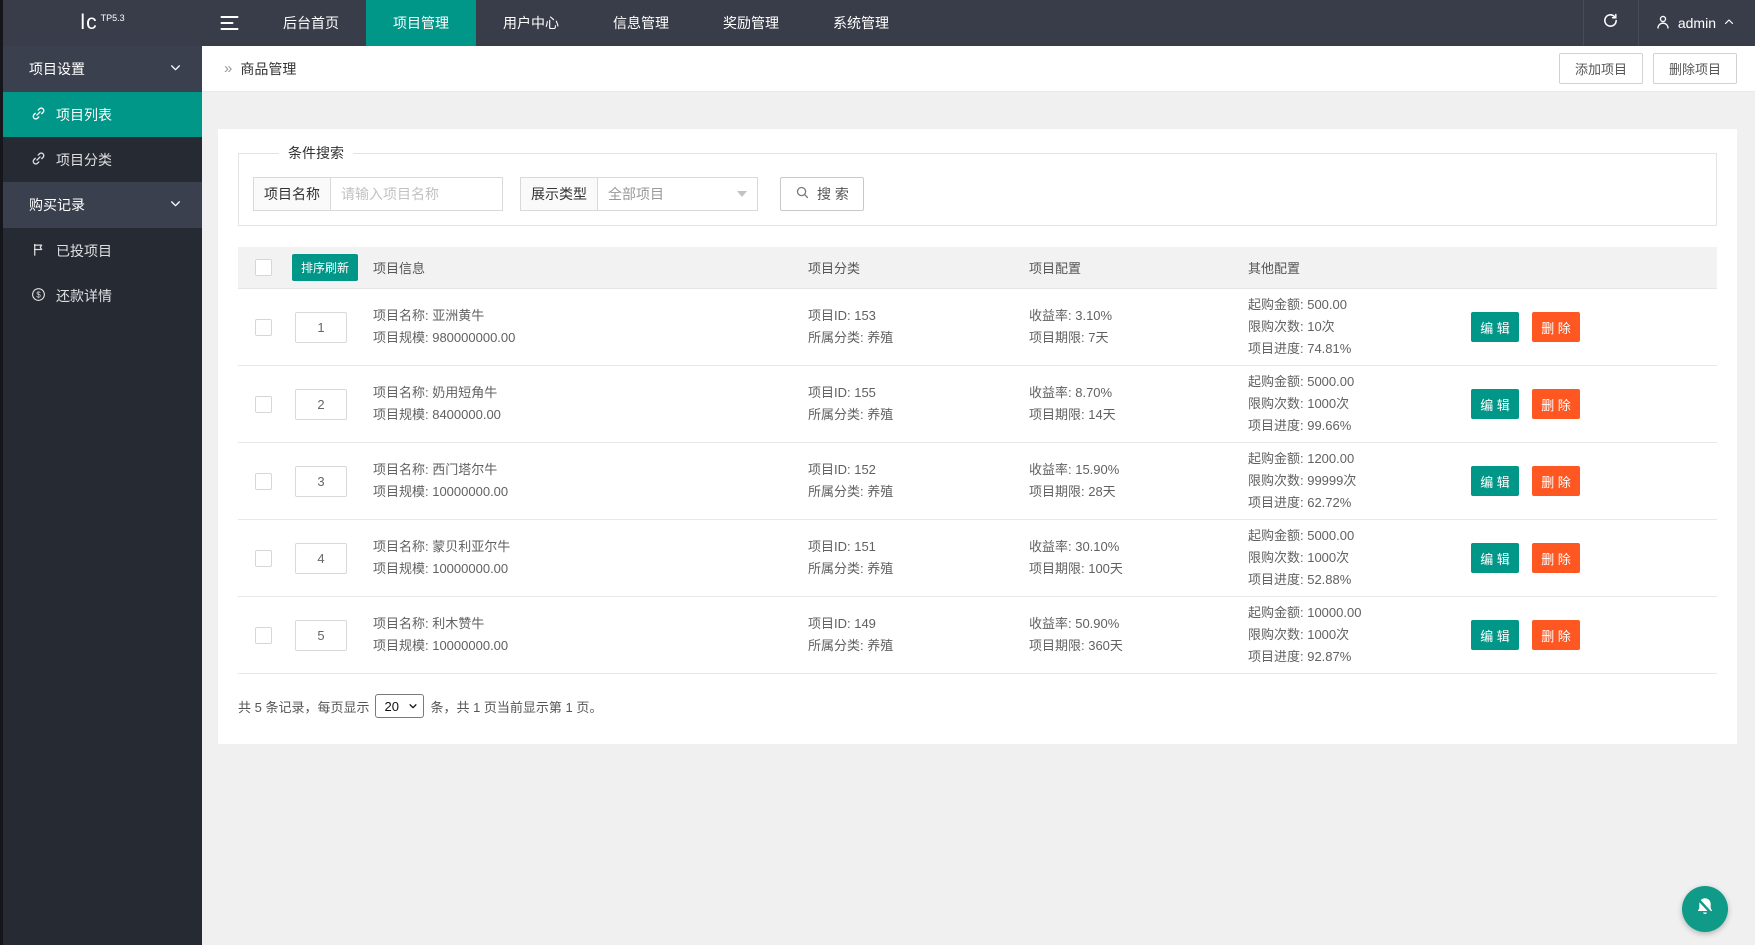  I want to click on yield-rate: 收益率: 3.10%, so click(1071, 315).